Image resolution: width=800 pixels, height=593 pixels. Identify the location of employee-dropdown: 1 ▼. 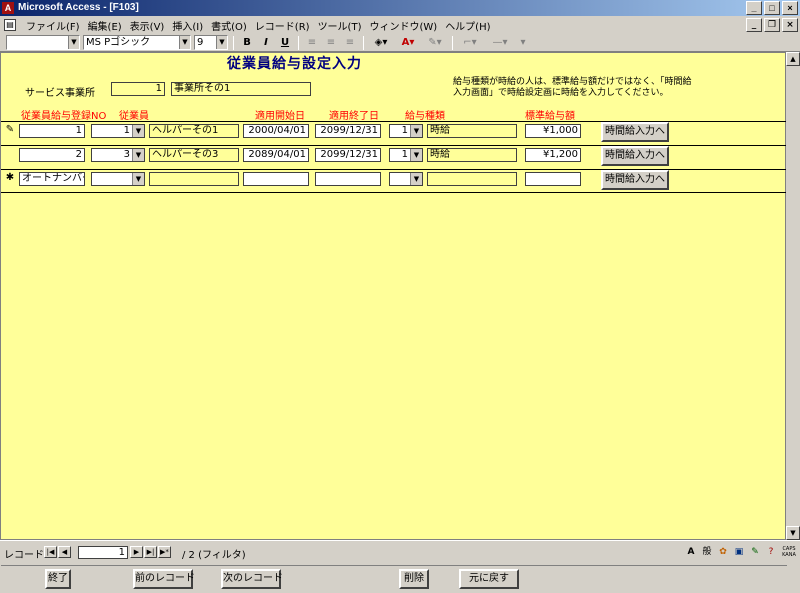
(118, 131).